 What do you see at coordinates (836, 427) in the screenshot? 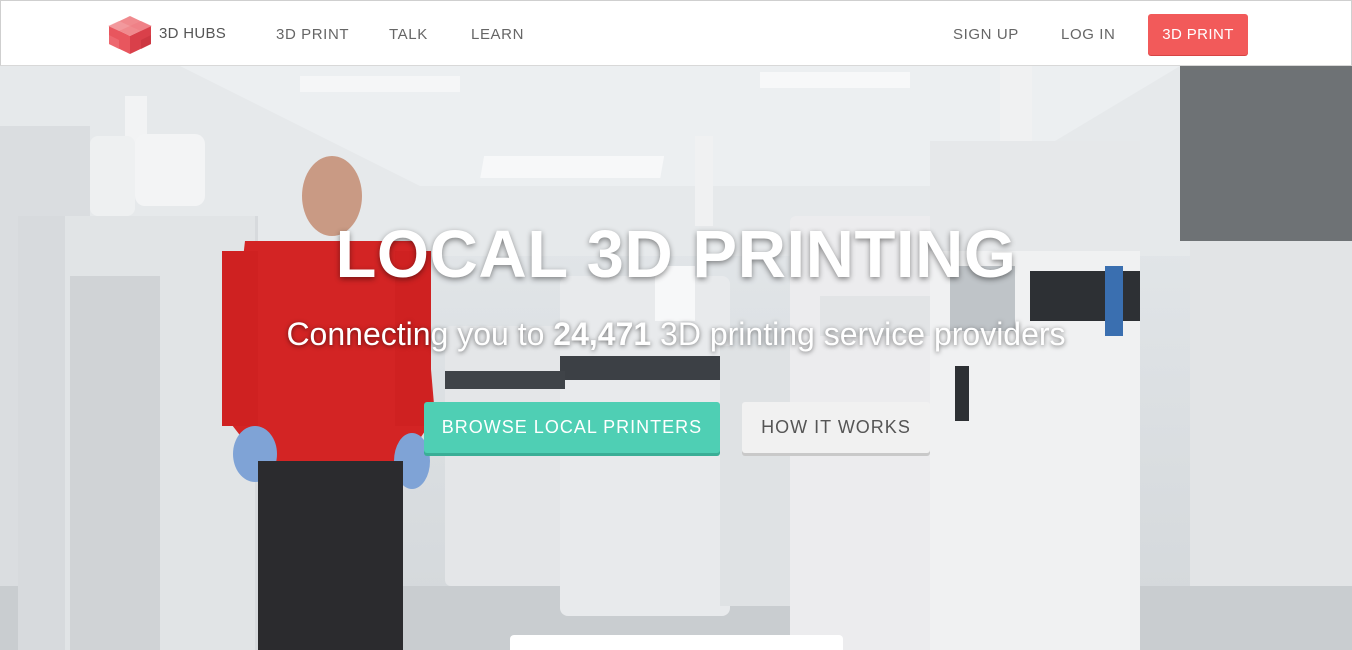
I see `how-it-works-button: HOW IT WORKS` at bounding box center [836, 427].